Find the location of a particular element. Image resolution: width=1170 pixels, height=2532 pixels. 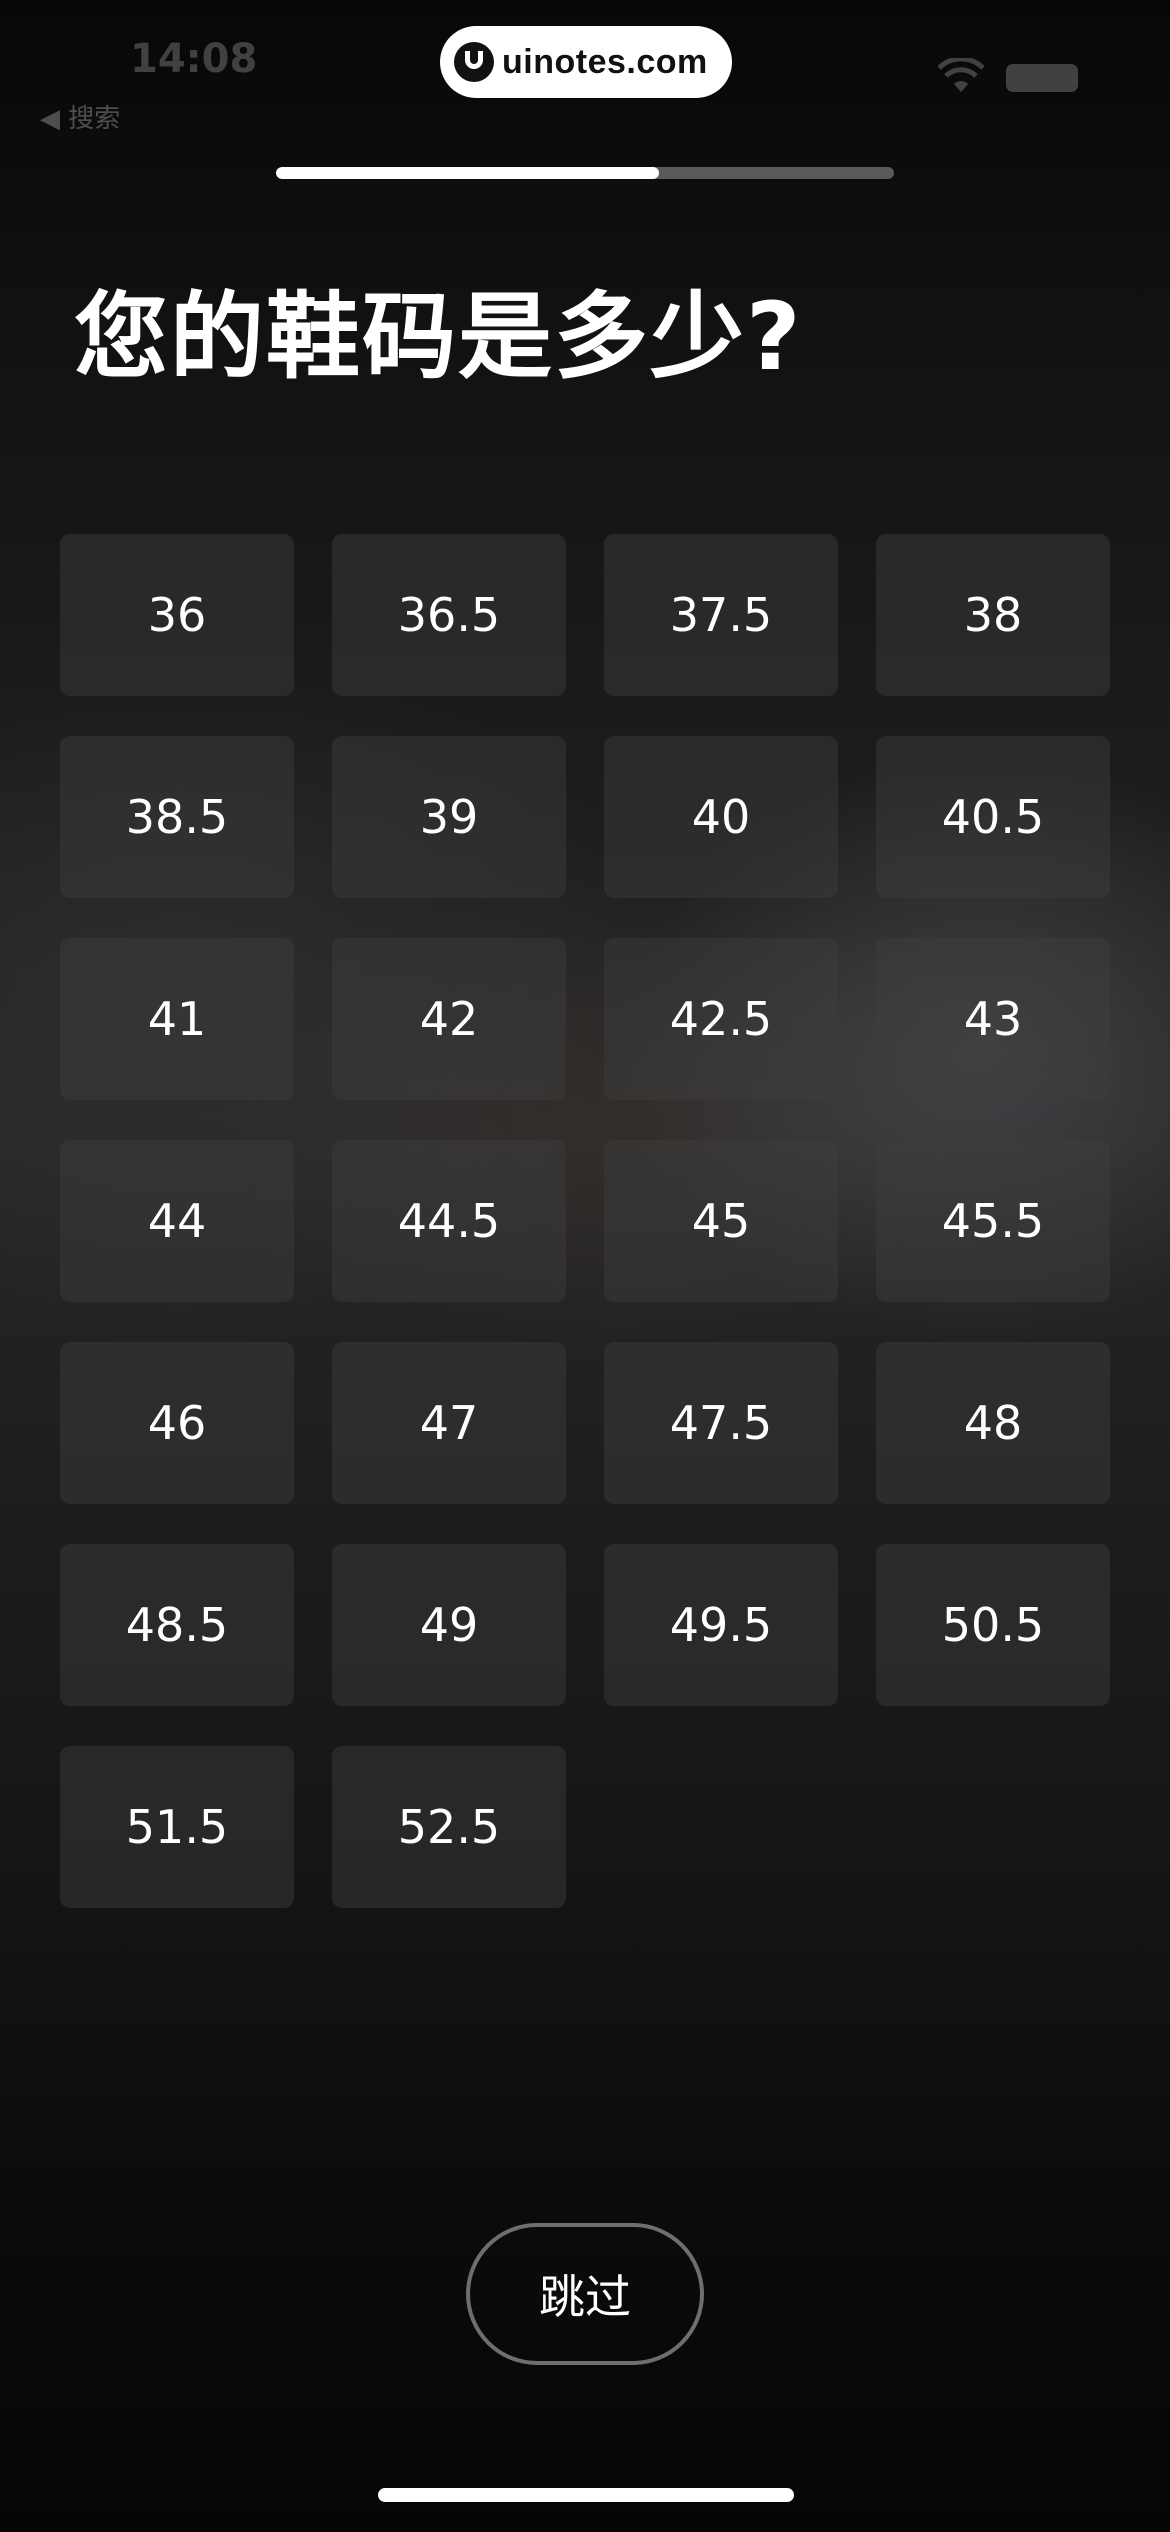

uinotes-logo-icon is located at coordinates (474, 62).